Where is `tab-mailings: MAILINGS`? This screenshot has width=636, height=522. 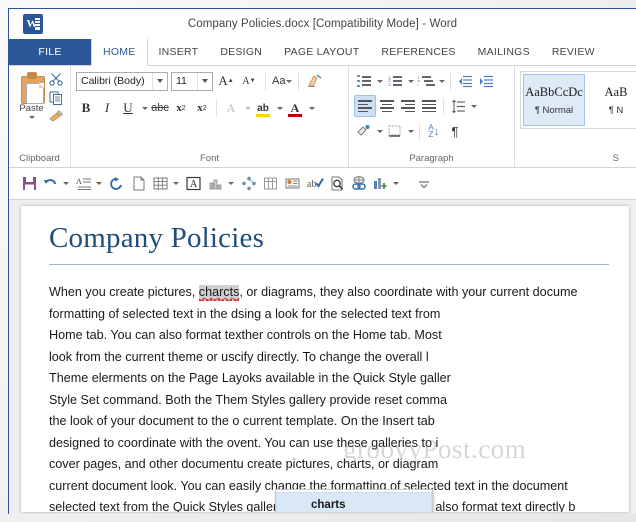
tab-mailings: MAILINGS is located at coordinates (504, 52).